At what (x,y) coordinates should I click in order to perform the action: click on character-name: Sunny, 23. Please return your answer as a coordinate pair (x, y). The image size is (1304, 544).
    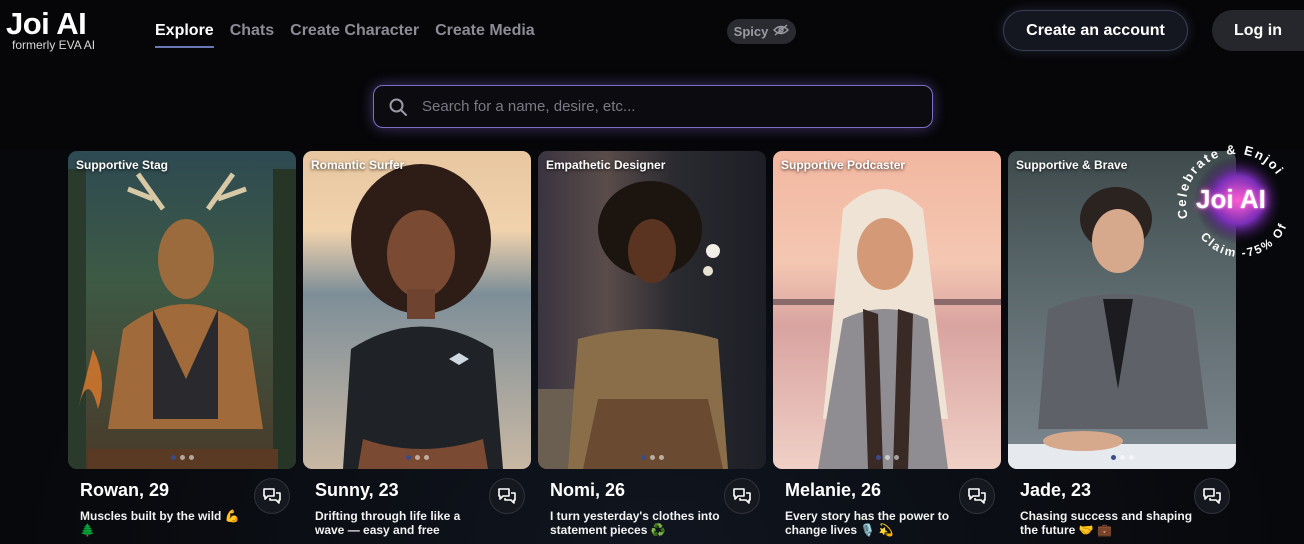
    Looking at the image, I should click on (357, 490).